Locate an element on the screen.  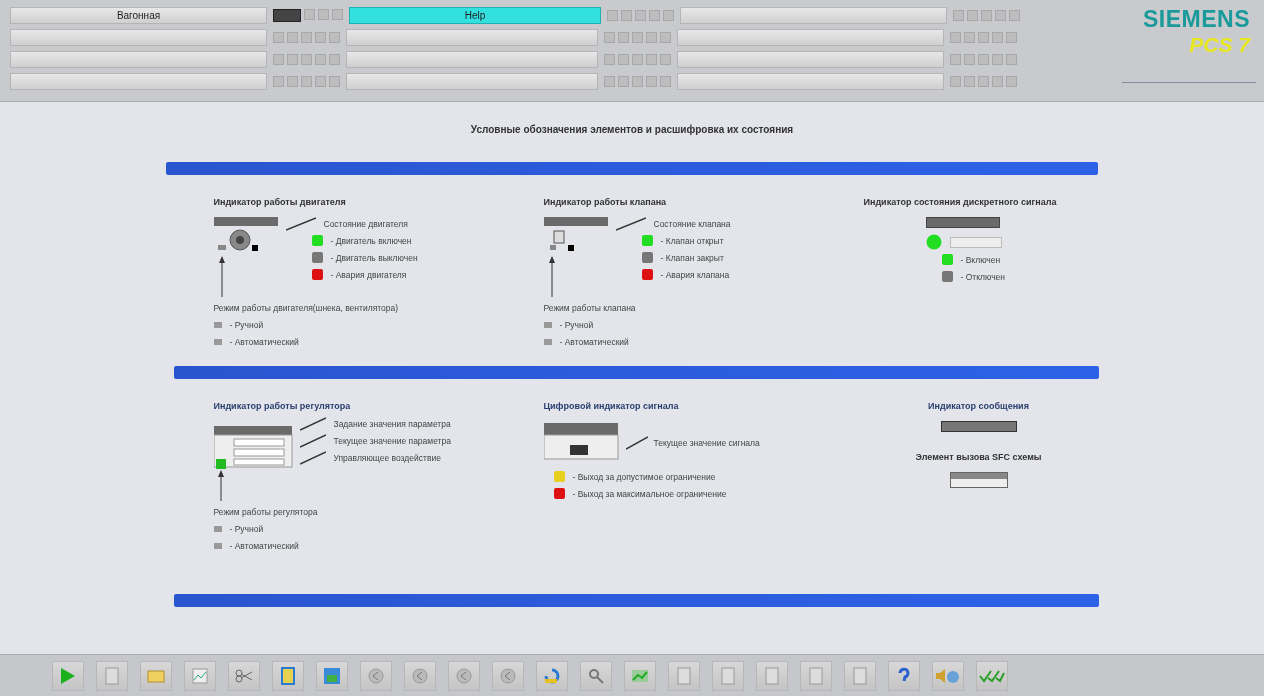
message-indicator is located at coordinates (978, 426).